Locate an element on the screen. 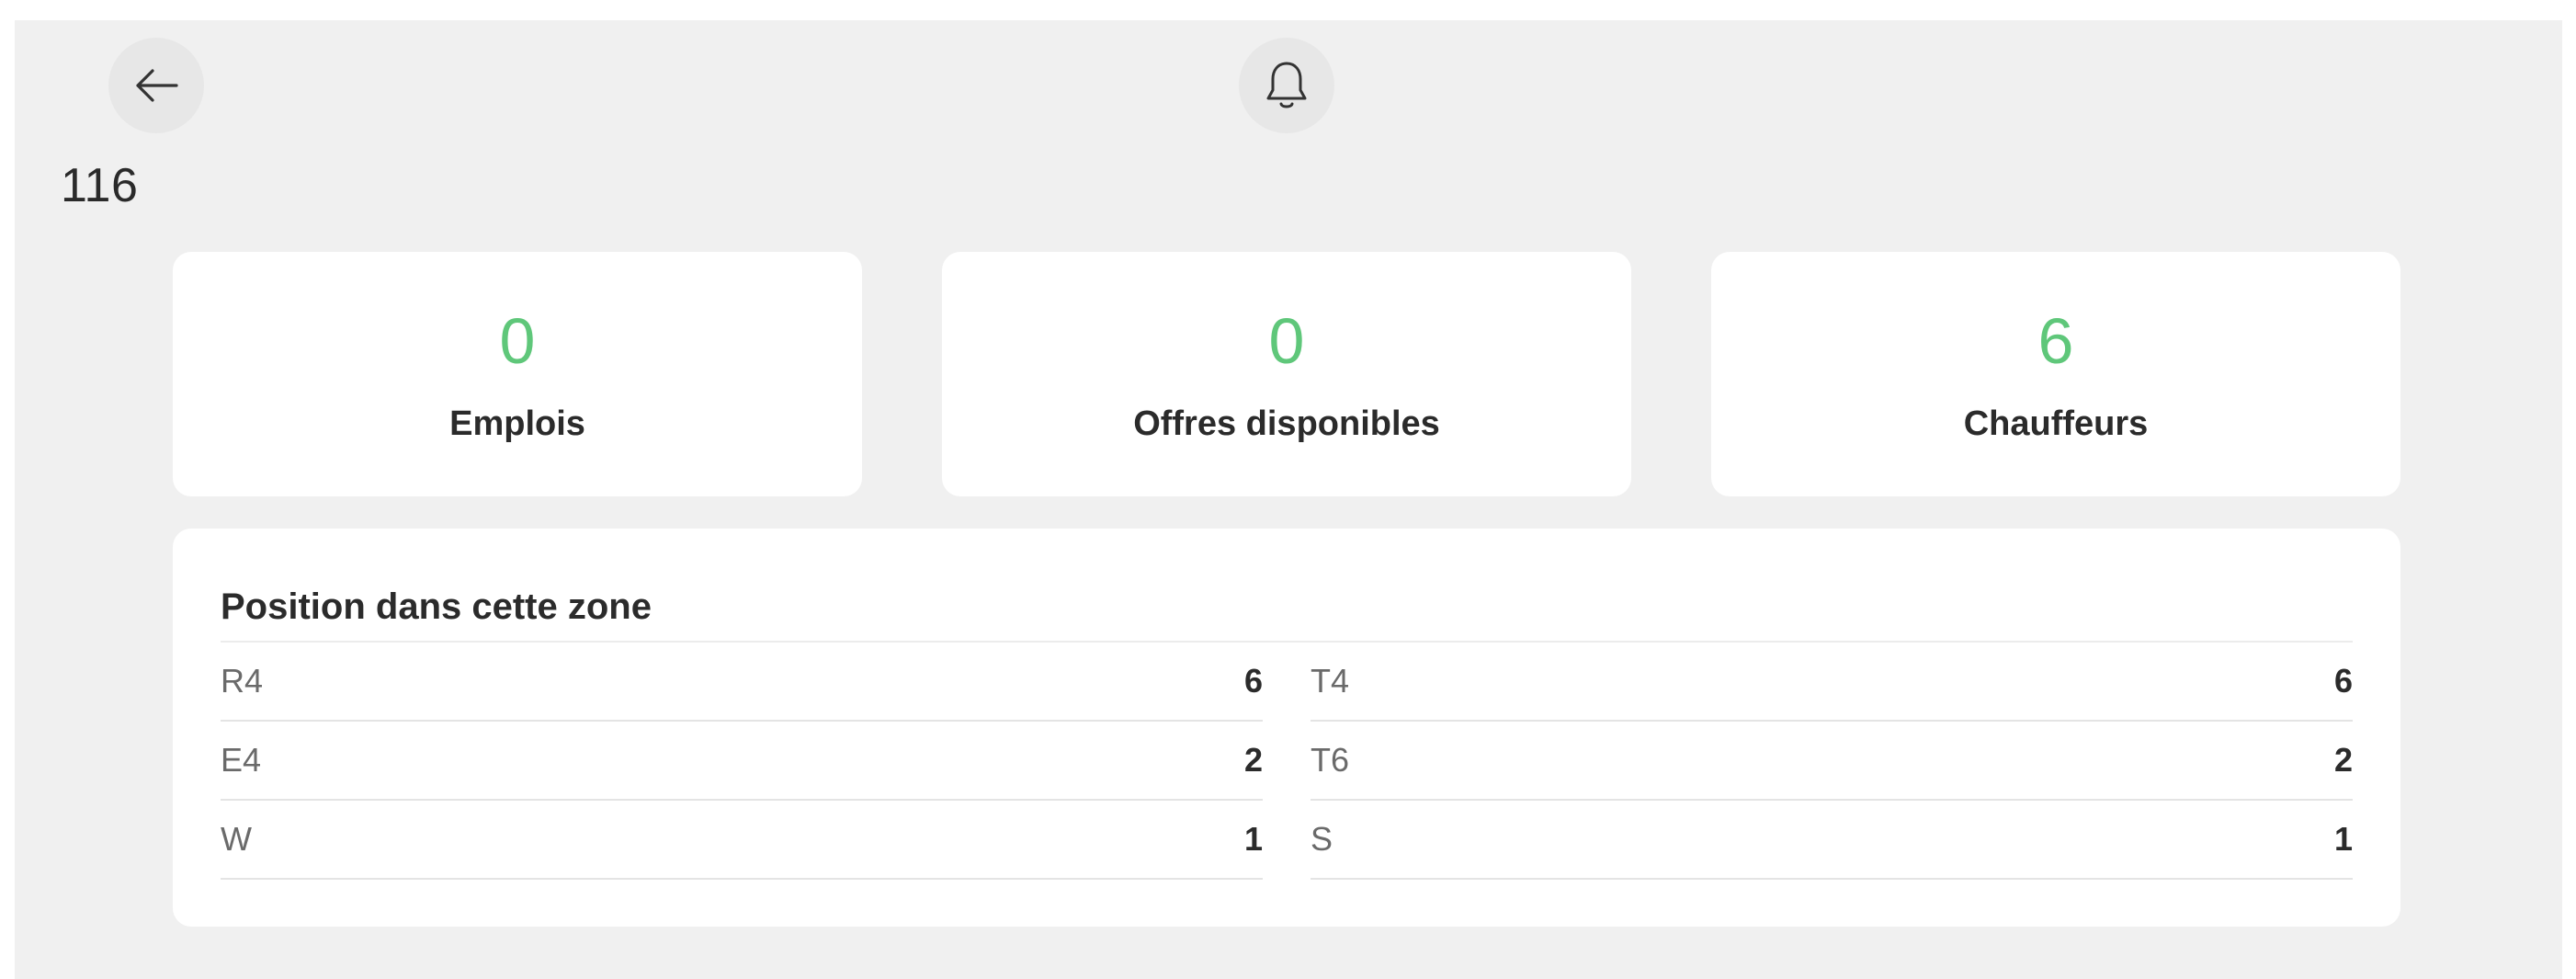  stat-card-offres-disponibles: 0 Offres disponibles is located at coordinates (1287, 374).